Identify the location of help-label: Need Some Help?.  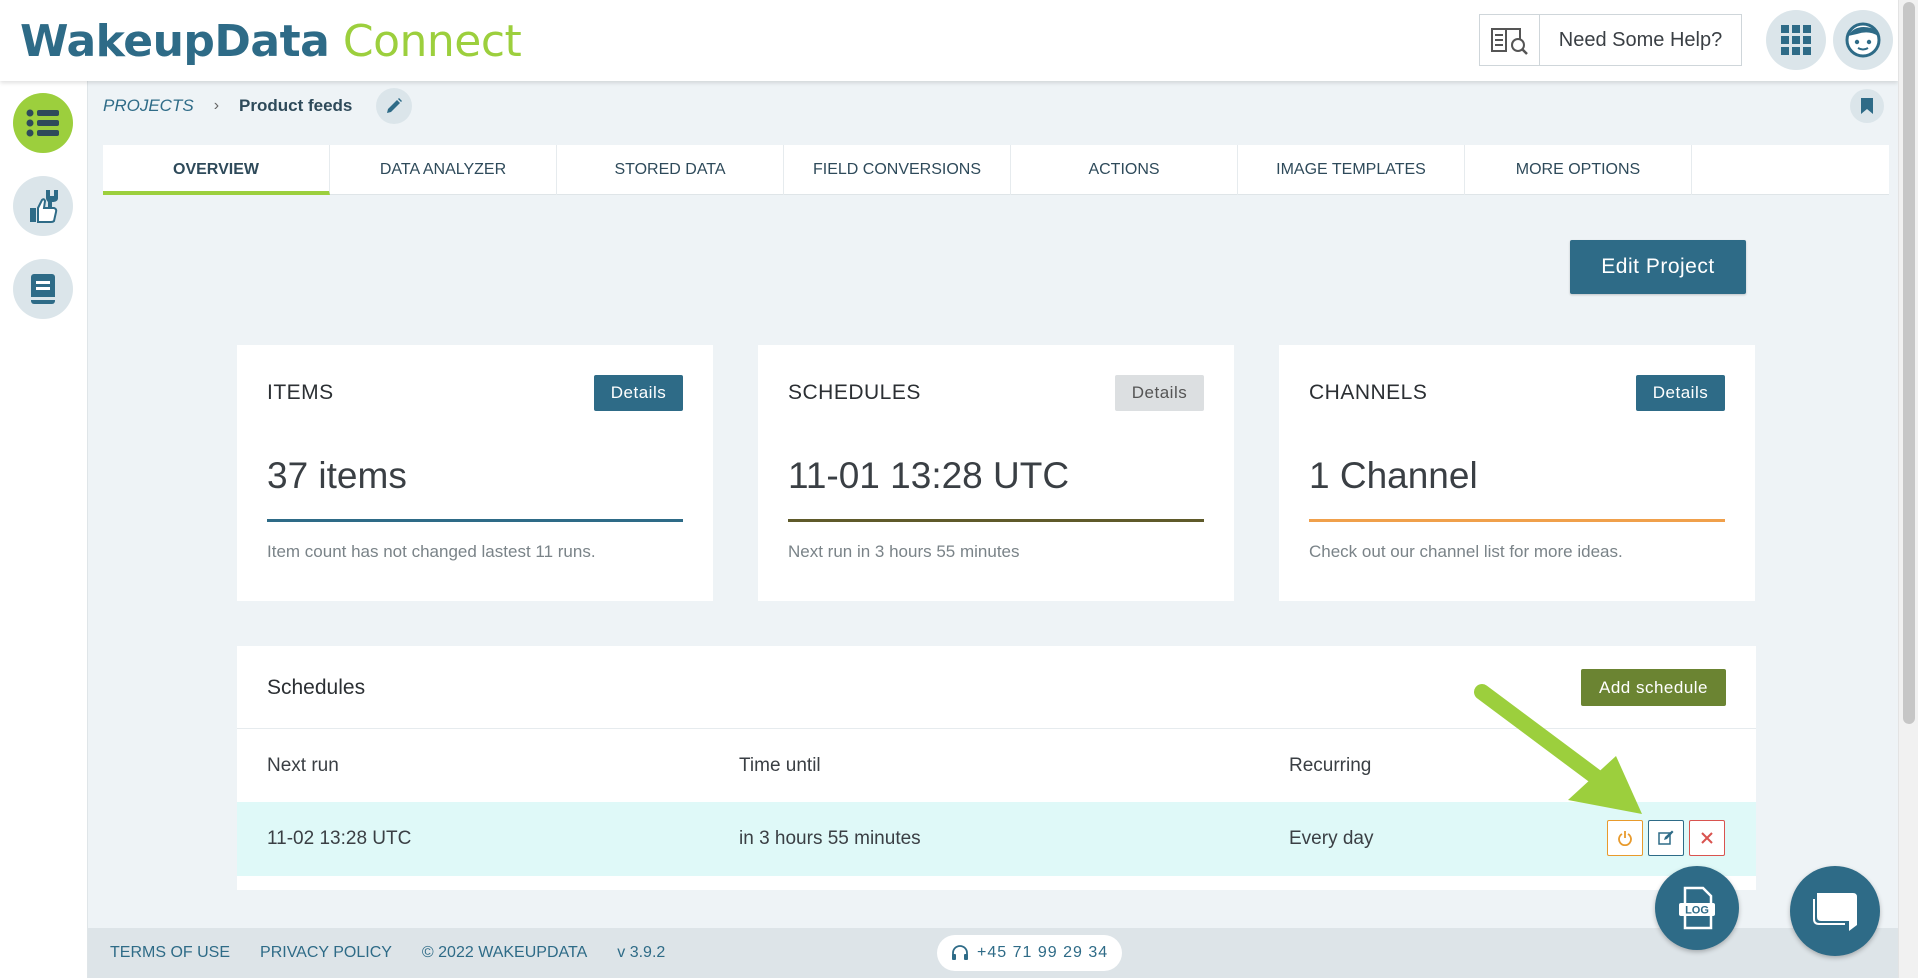
(1640, 39).